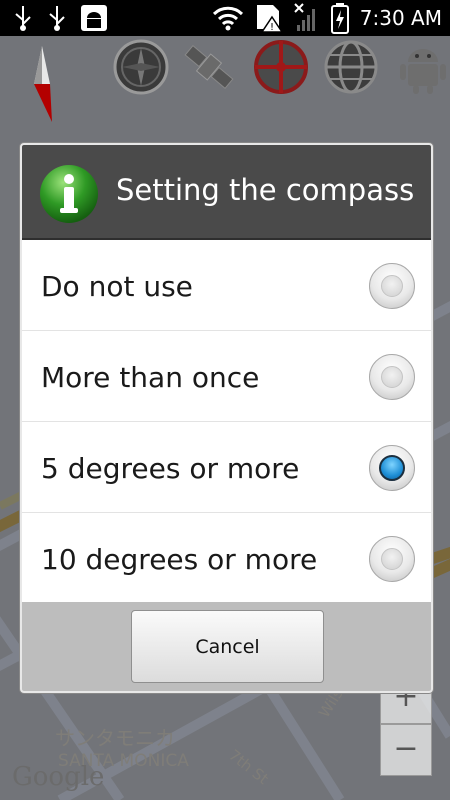  Describe the element at coordinates (351, 67) in the screenshot. I see `globe-icon` at that location.